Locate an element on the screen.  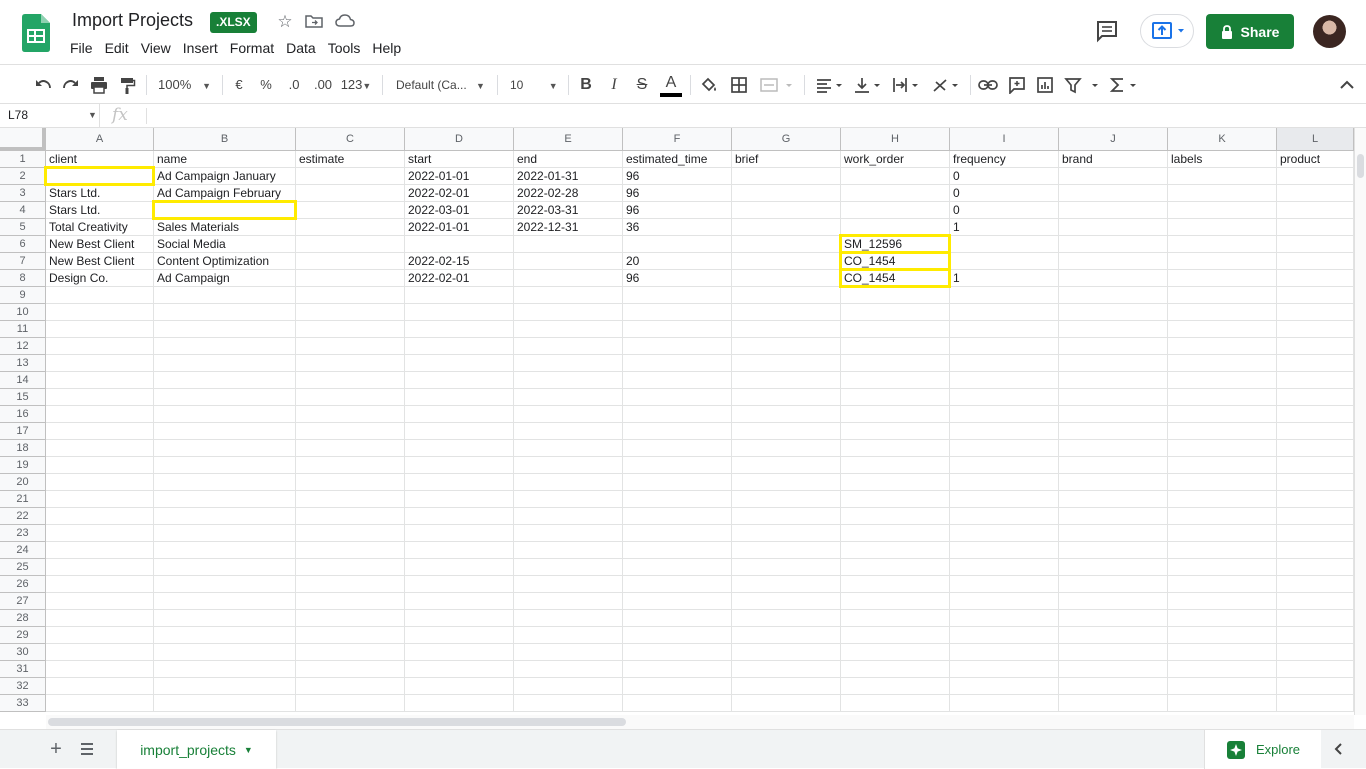
functions-icon is located at coordinates (1124, 85).